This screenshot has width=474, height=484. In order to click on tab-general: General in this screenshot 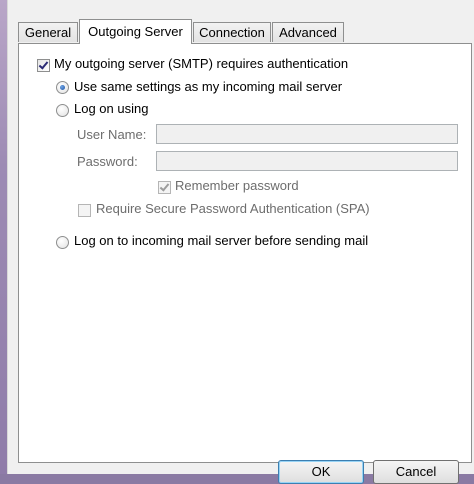, I will do `click(48, 32)`.